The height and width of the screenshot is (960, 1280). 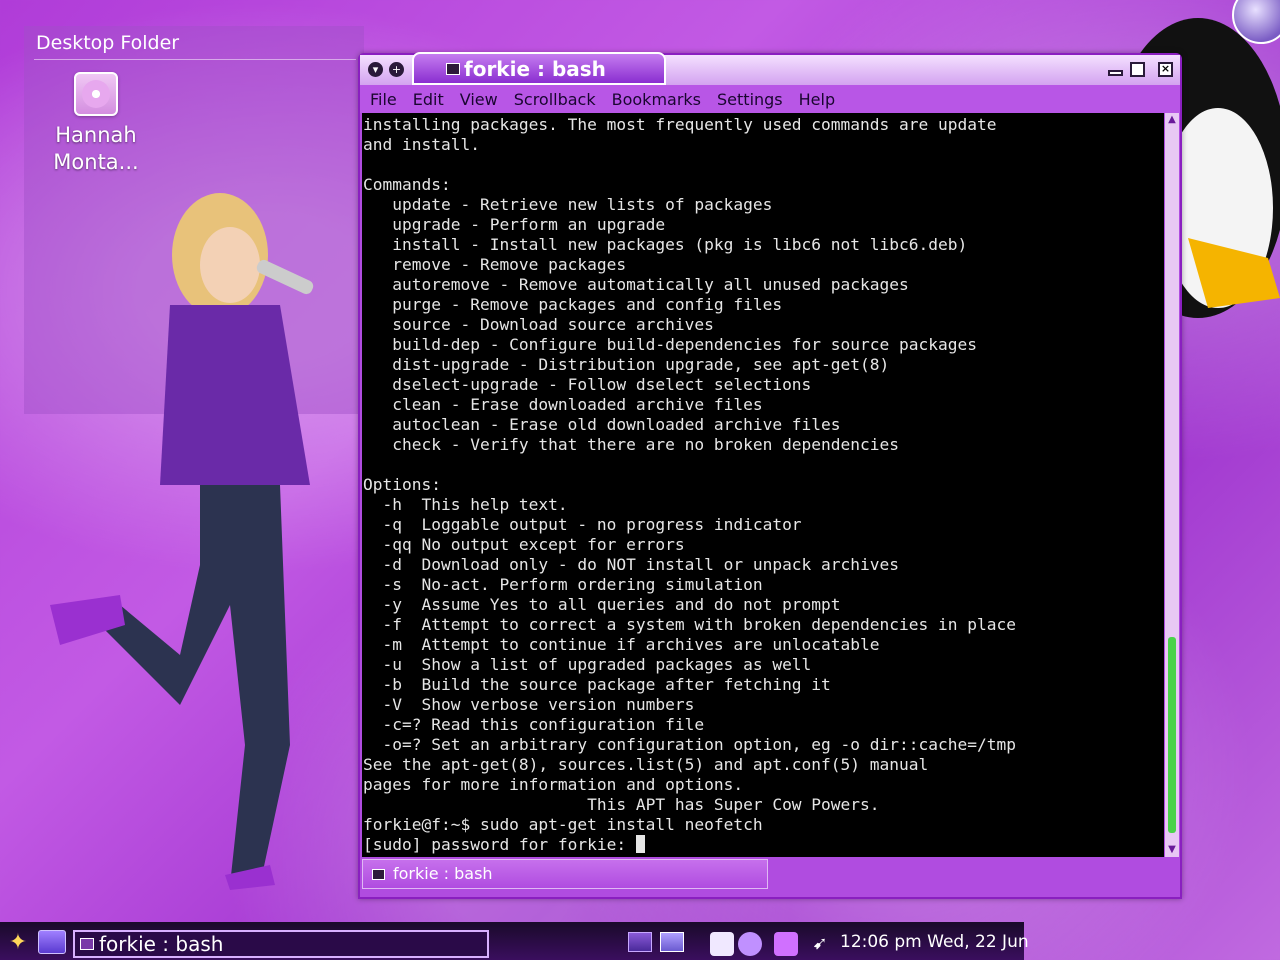 What do you see at coordinates (640, 942) in the screenshot?
I see `desktop-pager-icon` at bounding box center [640, 942].